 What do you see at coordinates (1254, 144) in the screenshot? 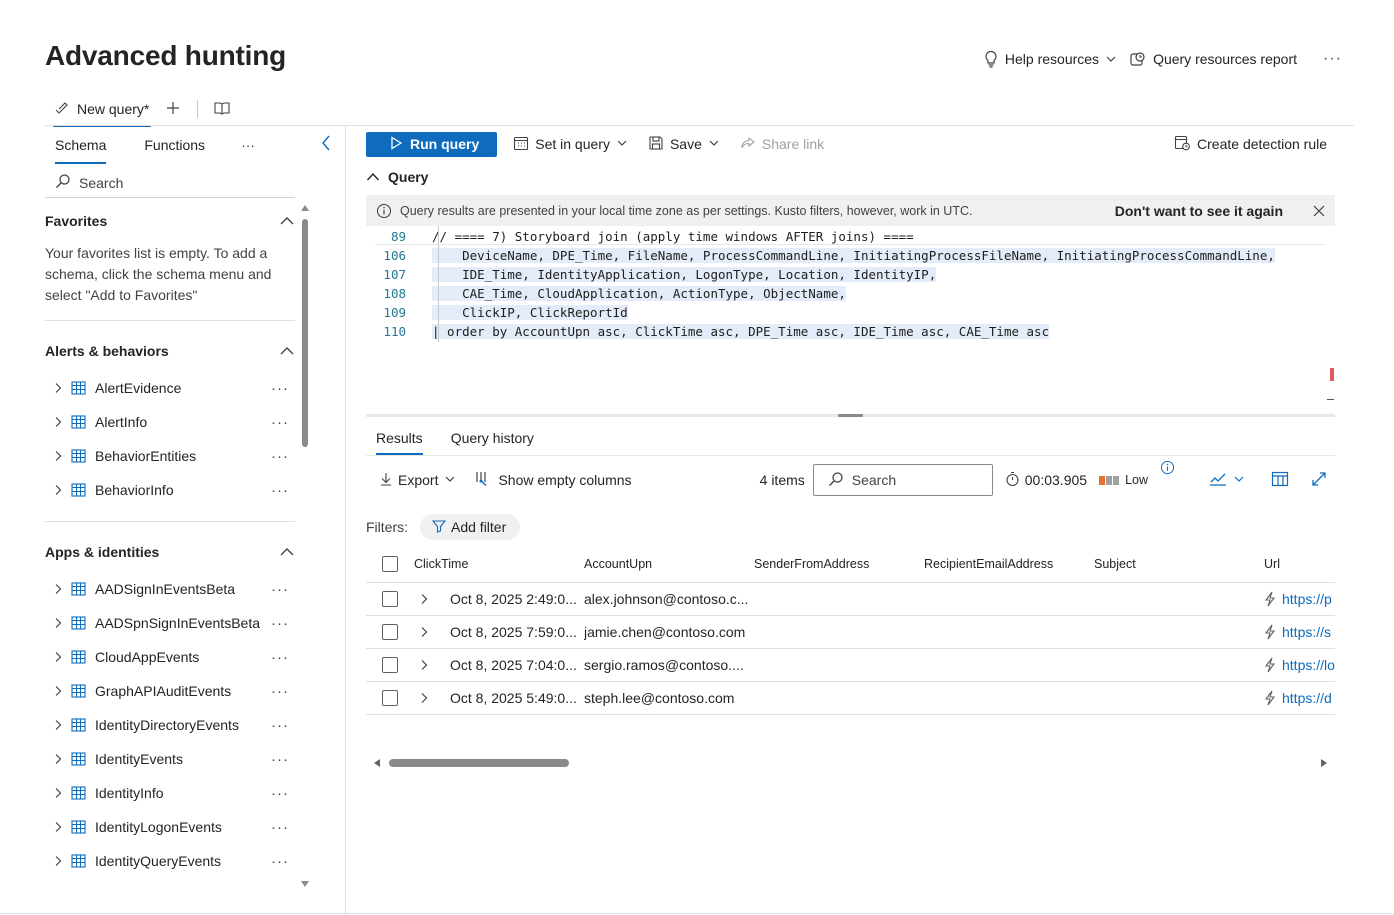
I see `create-detection-rule-button: Create detection rule` at bounding box center [1254, 144].